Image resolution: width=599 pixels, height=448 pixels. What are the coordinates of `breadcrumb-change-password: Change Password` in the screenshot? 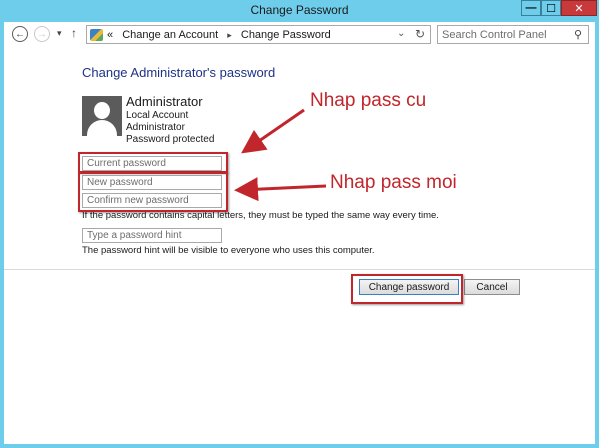 It's located at (286, 35).